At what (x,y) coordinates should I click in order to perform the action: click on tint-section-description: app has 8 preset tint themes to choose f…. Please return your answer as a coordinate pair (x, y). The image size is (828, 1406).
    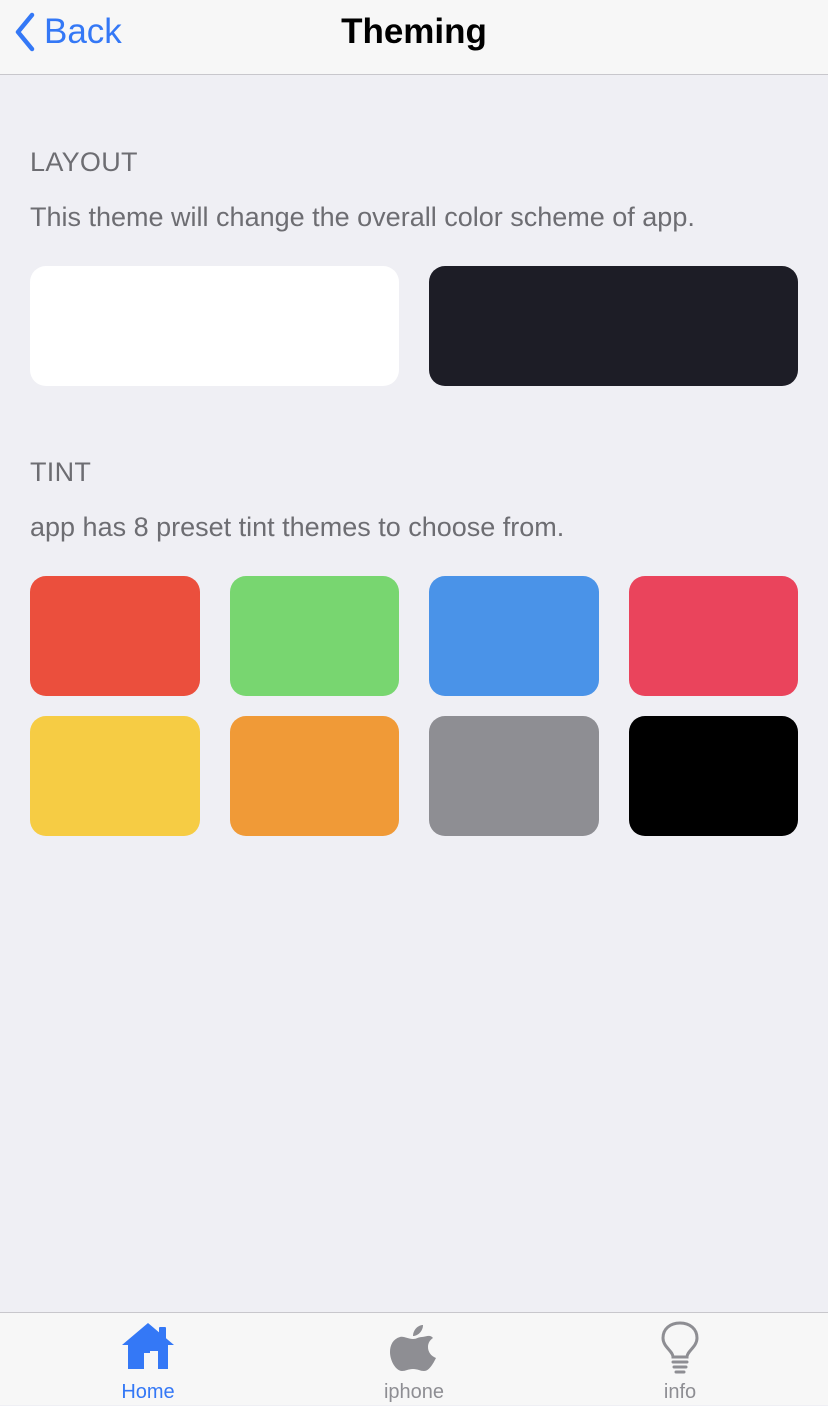
    Looking at the image, I should click on (297, 527).